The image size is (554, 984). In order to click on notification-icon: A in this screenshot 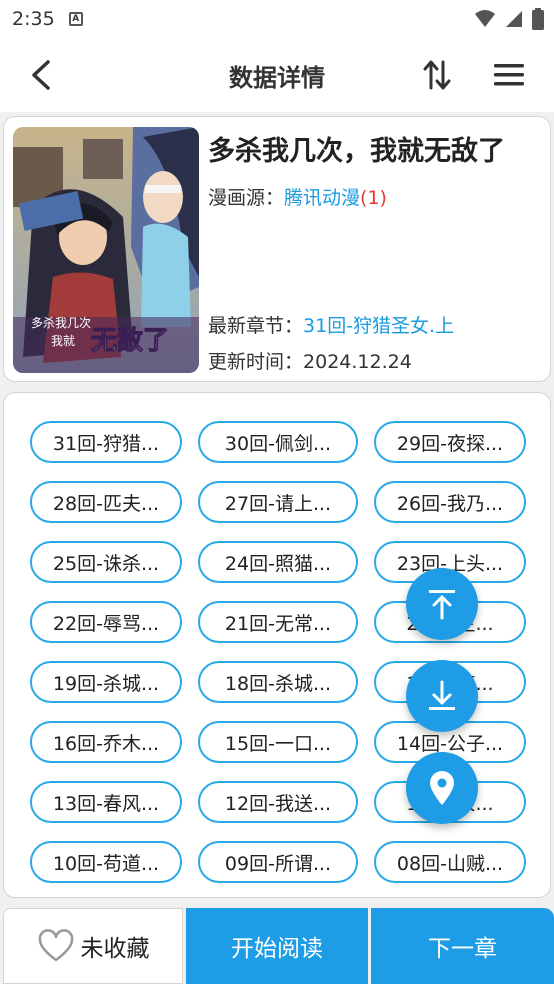, I will do `click(75, 19)`.